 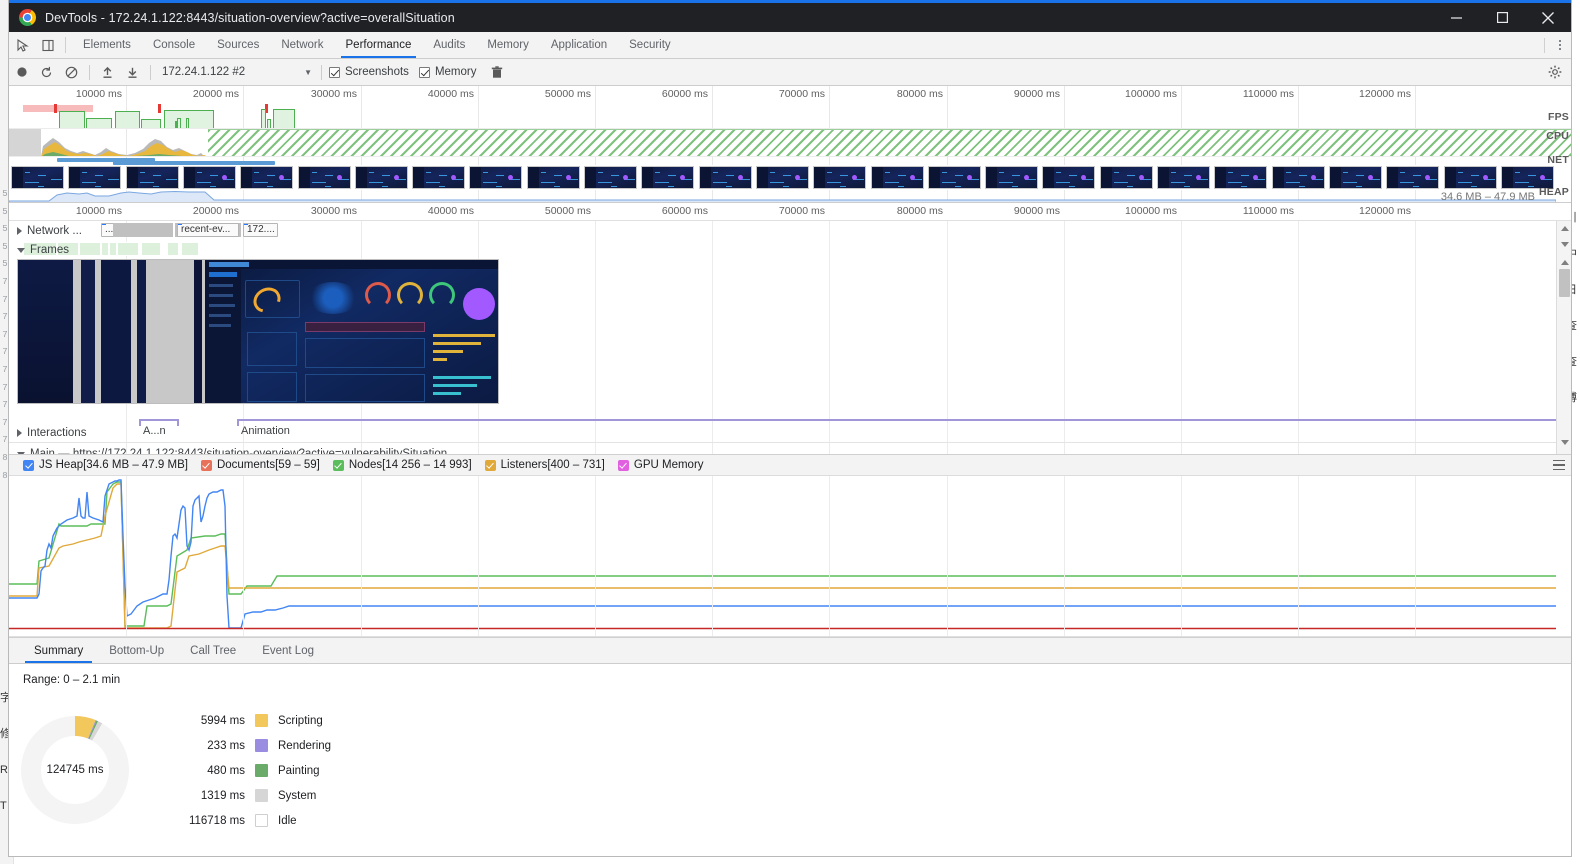 I want to click on tab-sources: Sources, so click(x=238, y=45).